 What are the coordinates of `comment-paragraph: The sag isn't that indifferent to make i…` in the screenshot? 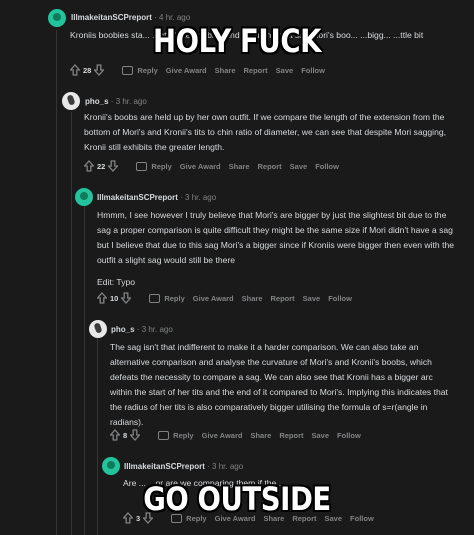 It's located at (279, 384).